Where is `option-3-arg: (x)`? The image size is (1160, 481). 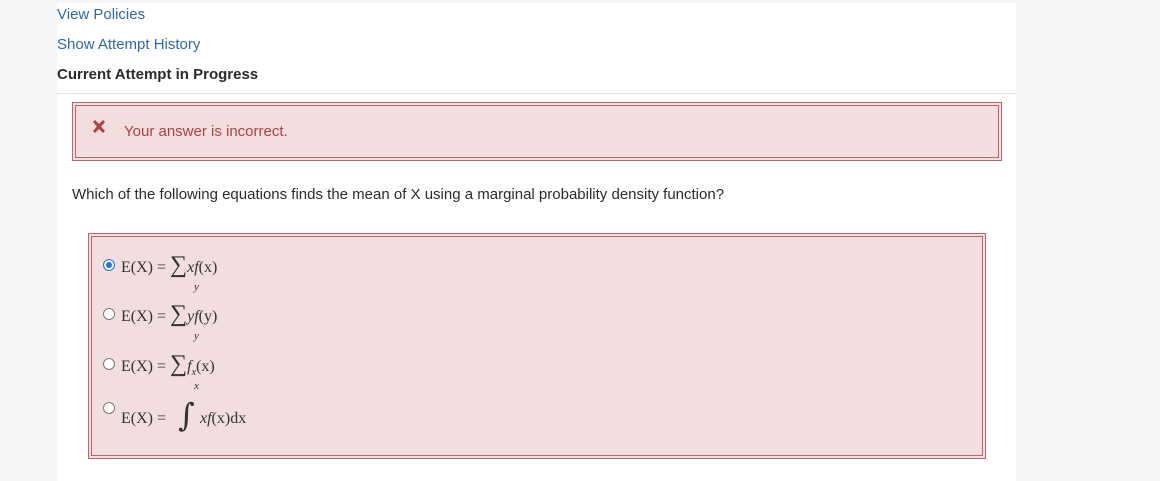
option-3-arg: (x) is located at coordinates (205, 366).